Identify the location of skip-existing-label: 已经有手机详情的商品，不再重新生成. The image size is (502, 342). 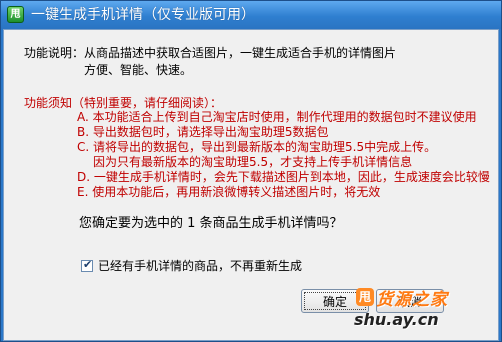
(200, 266).